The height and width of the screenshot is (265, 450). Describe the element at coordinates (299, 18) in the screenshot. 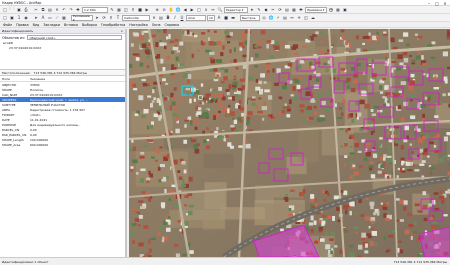

I see `effects-icon: ☀` at that location.